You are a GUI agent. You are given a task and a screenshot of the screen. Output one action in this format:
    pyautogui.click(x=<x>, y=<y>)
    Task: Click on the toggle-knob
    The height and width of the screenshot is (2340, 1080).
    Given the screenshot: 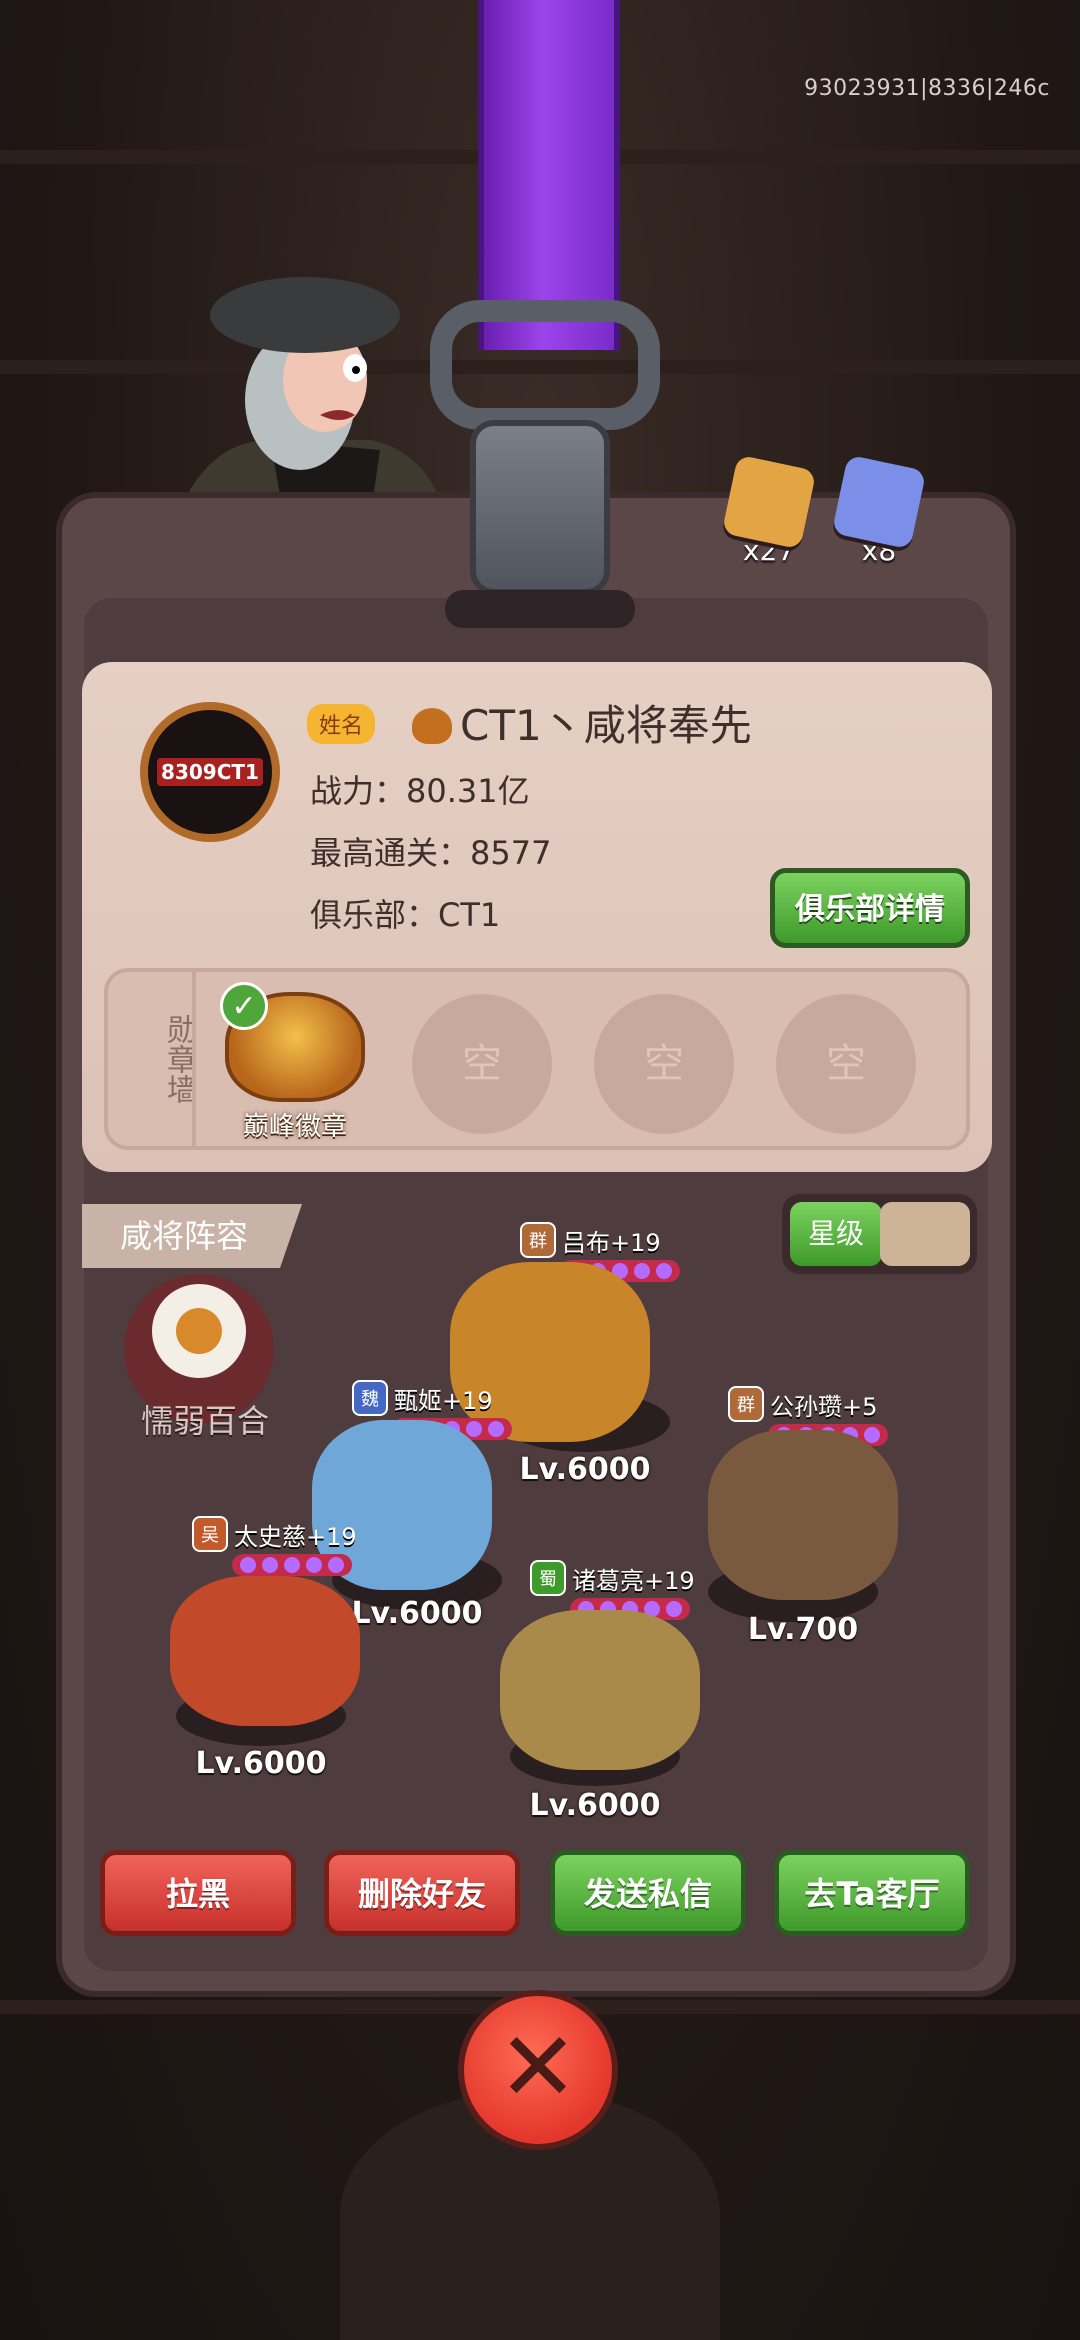 What is the action you would take?
    pyautogui.click(x=925, y=1234)
    